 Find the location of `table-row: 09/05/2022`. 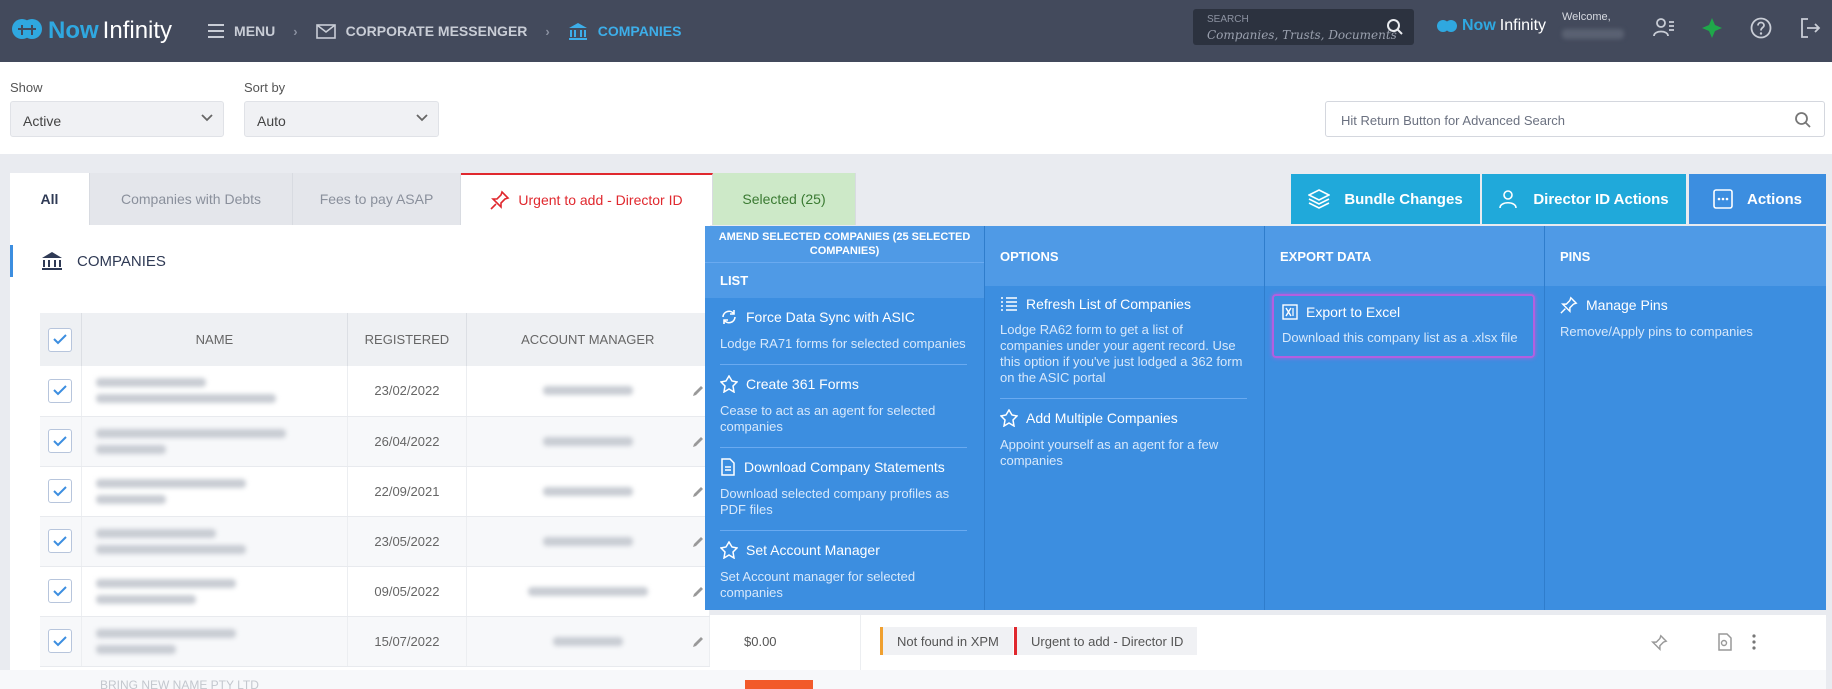

table-row: 09/05/2022 is located at coordinates (375, 591).